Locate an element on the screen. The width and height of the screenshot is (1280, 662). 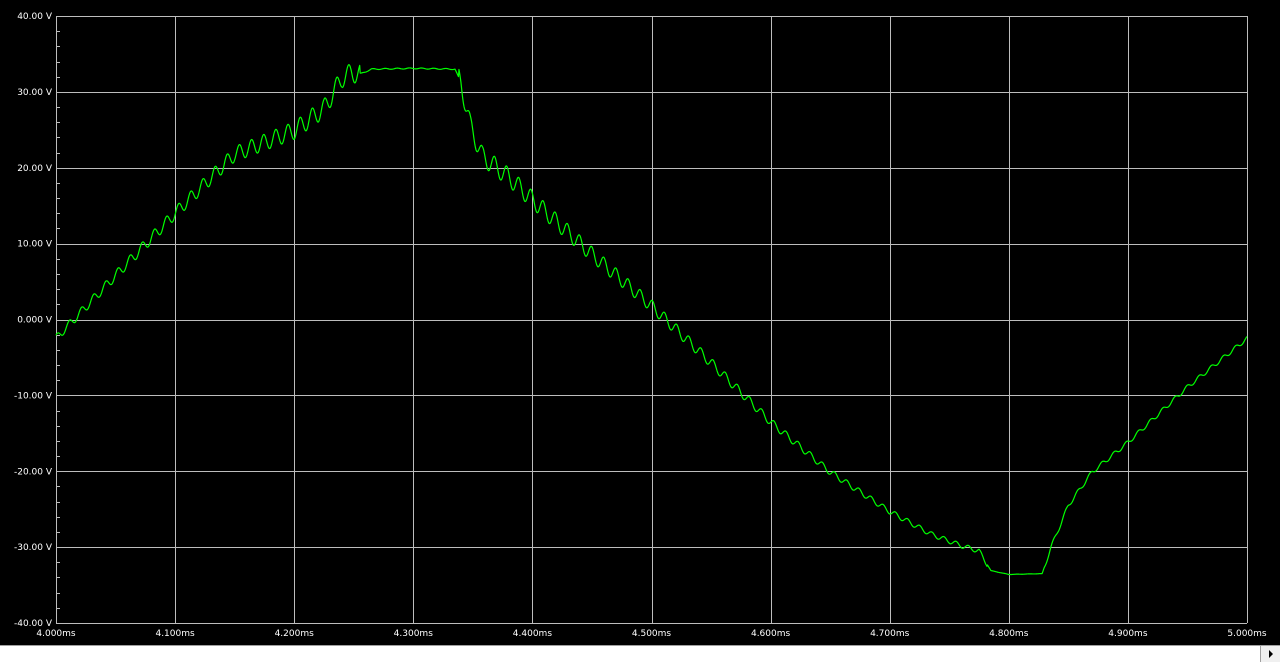
x-tick-label-9: 4.900ms is located at coordinates (1128, 634).